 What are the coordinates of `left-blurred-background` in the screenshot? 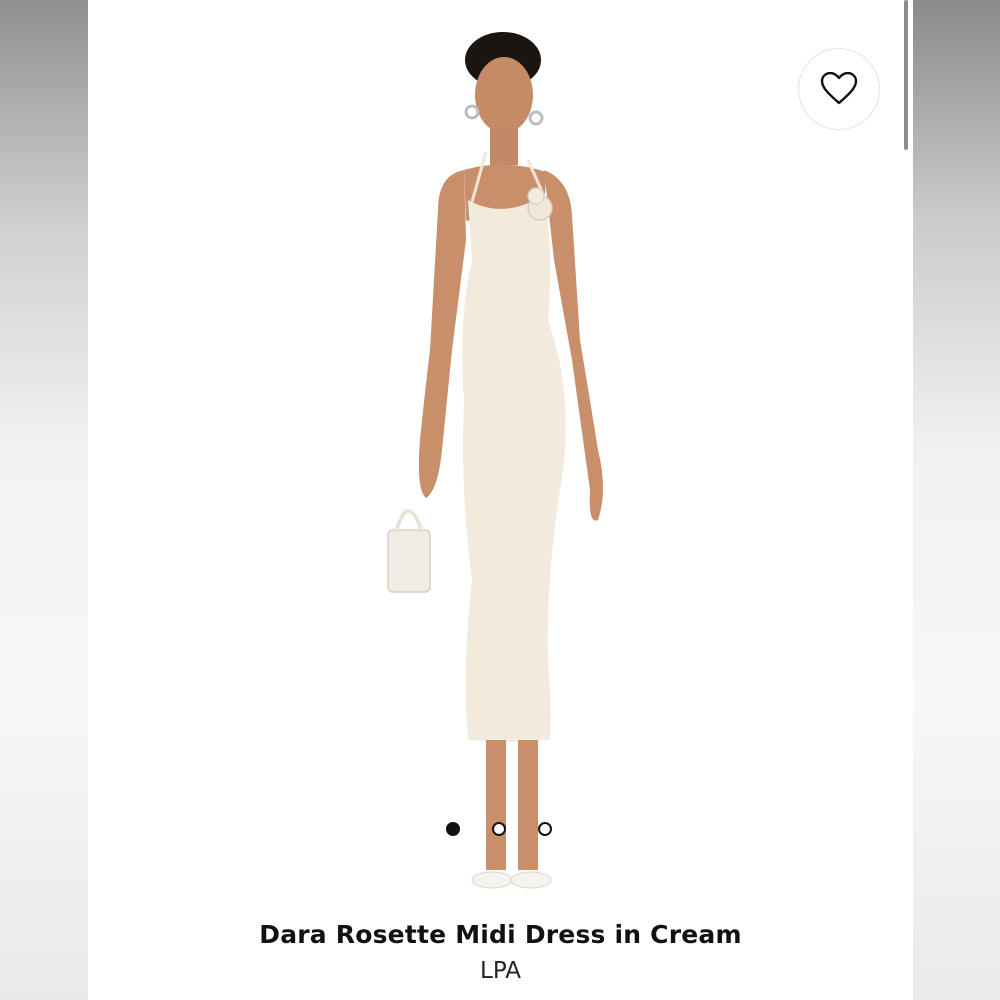 It's located at (44, 500).